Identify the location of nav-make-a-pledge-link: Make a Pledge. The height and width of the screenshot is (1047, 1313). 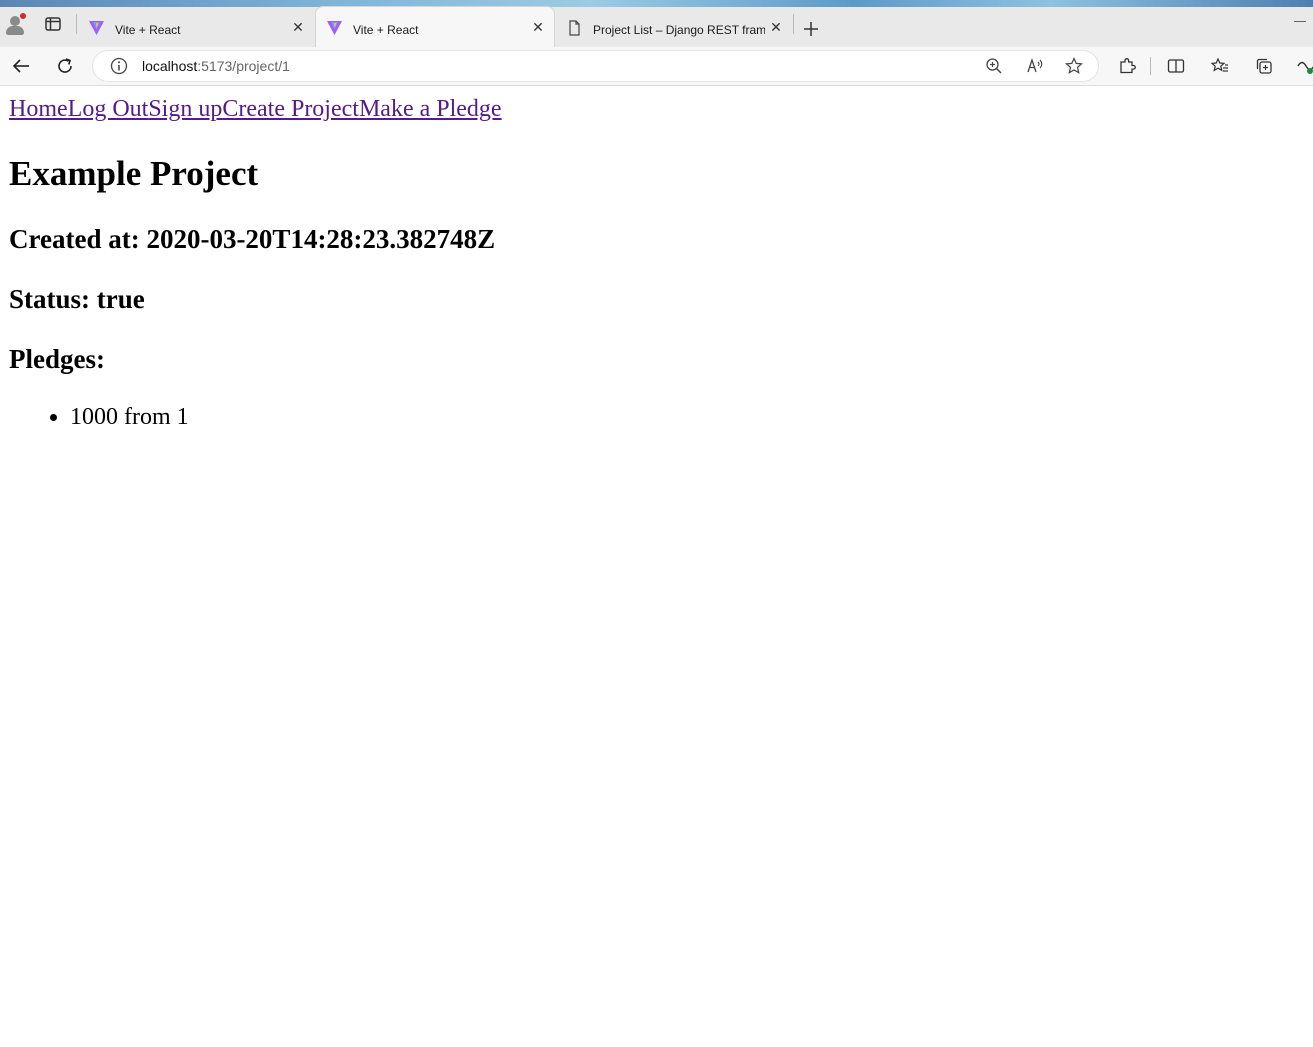
(430, 109).